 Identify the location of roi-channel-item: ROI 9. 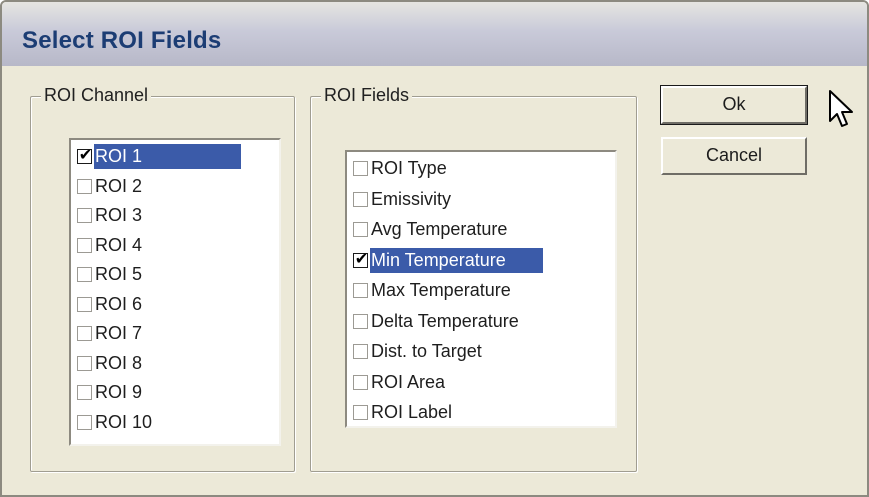
(109, 392).